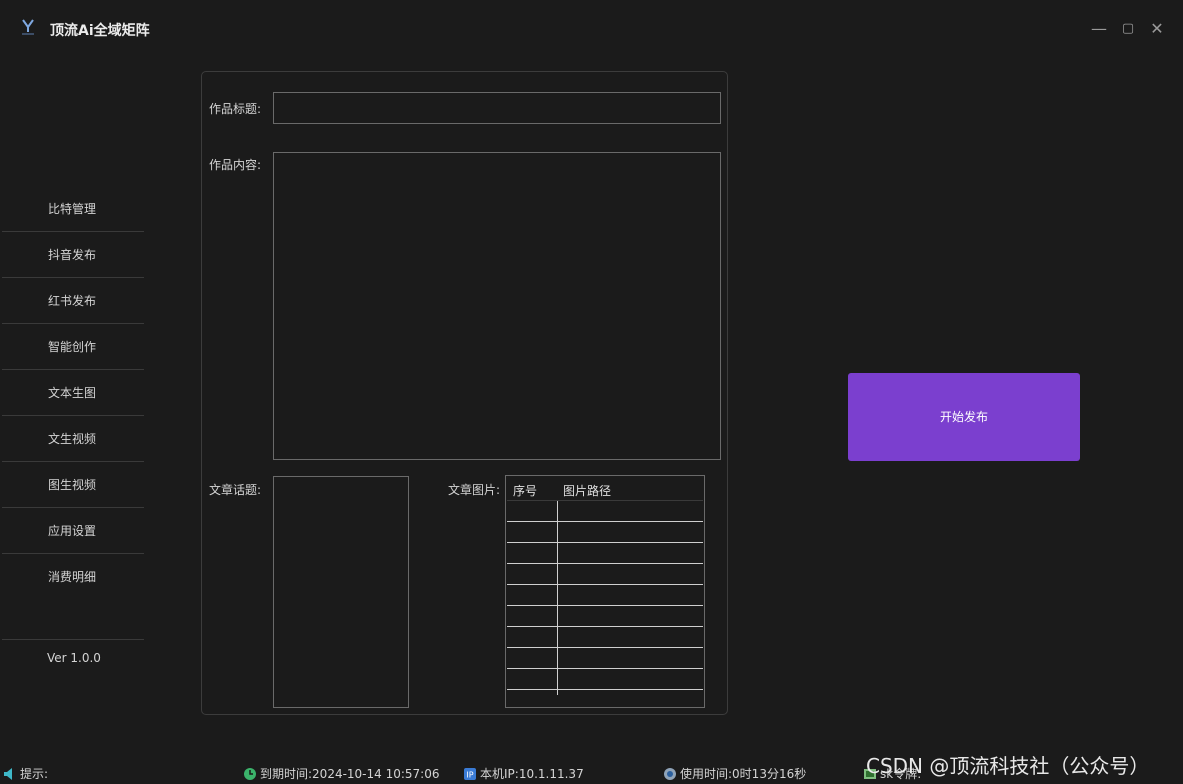 Image resolution: width=1183 pixels, height=784 pixels. I want to click on publish-button: 开始发布, so click(964, 417).